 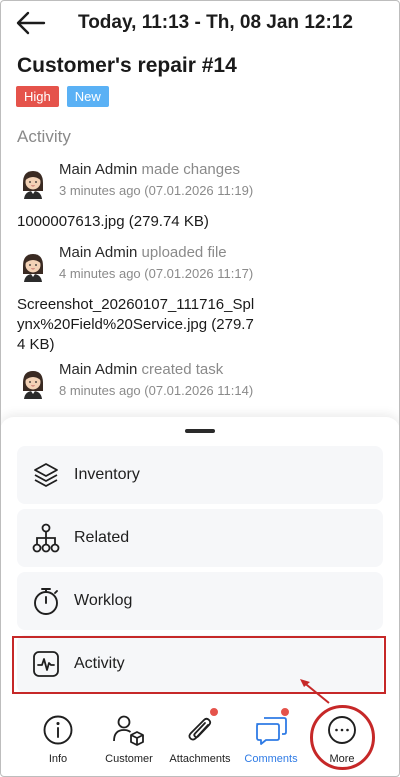 What do you see at coordinates (342, 759) in the screenshot?
I see `nav-label: More` at bounding box center [342, 759].